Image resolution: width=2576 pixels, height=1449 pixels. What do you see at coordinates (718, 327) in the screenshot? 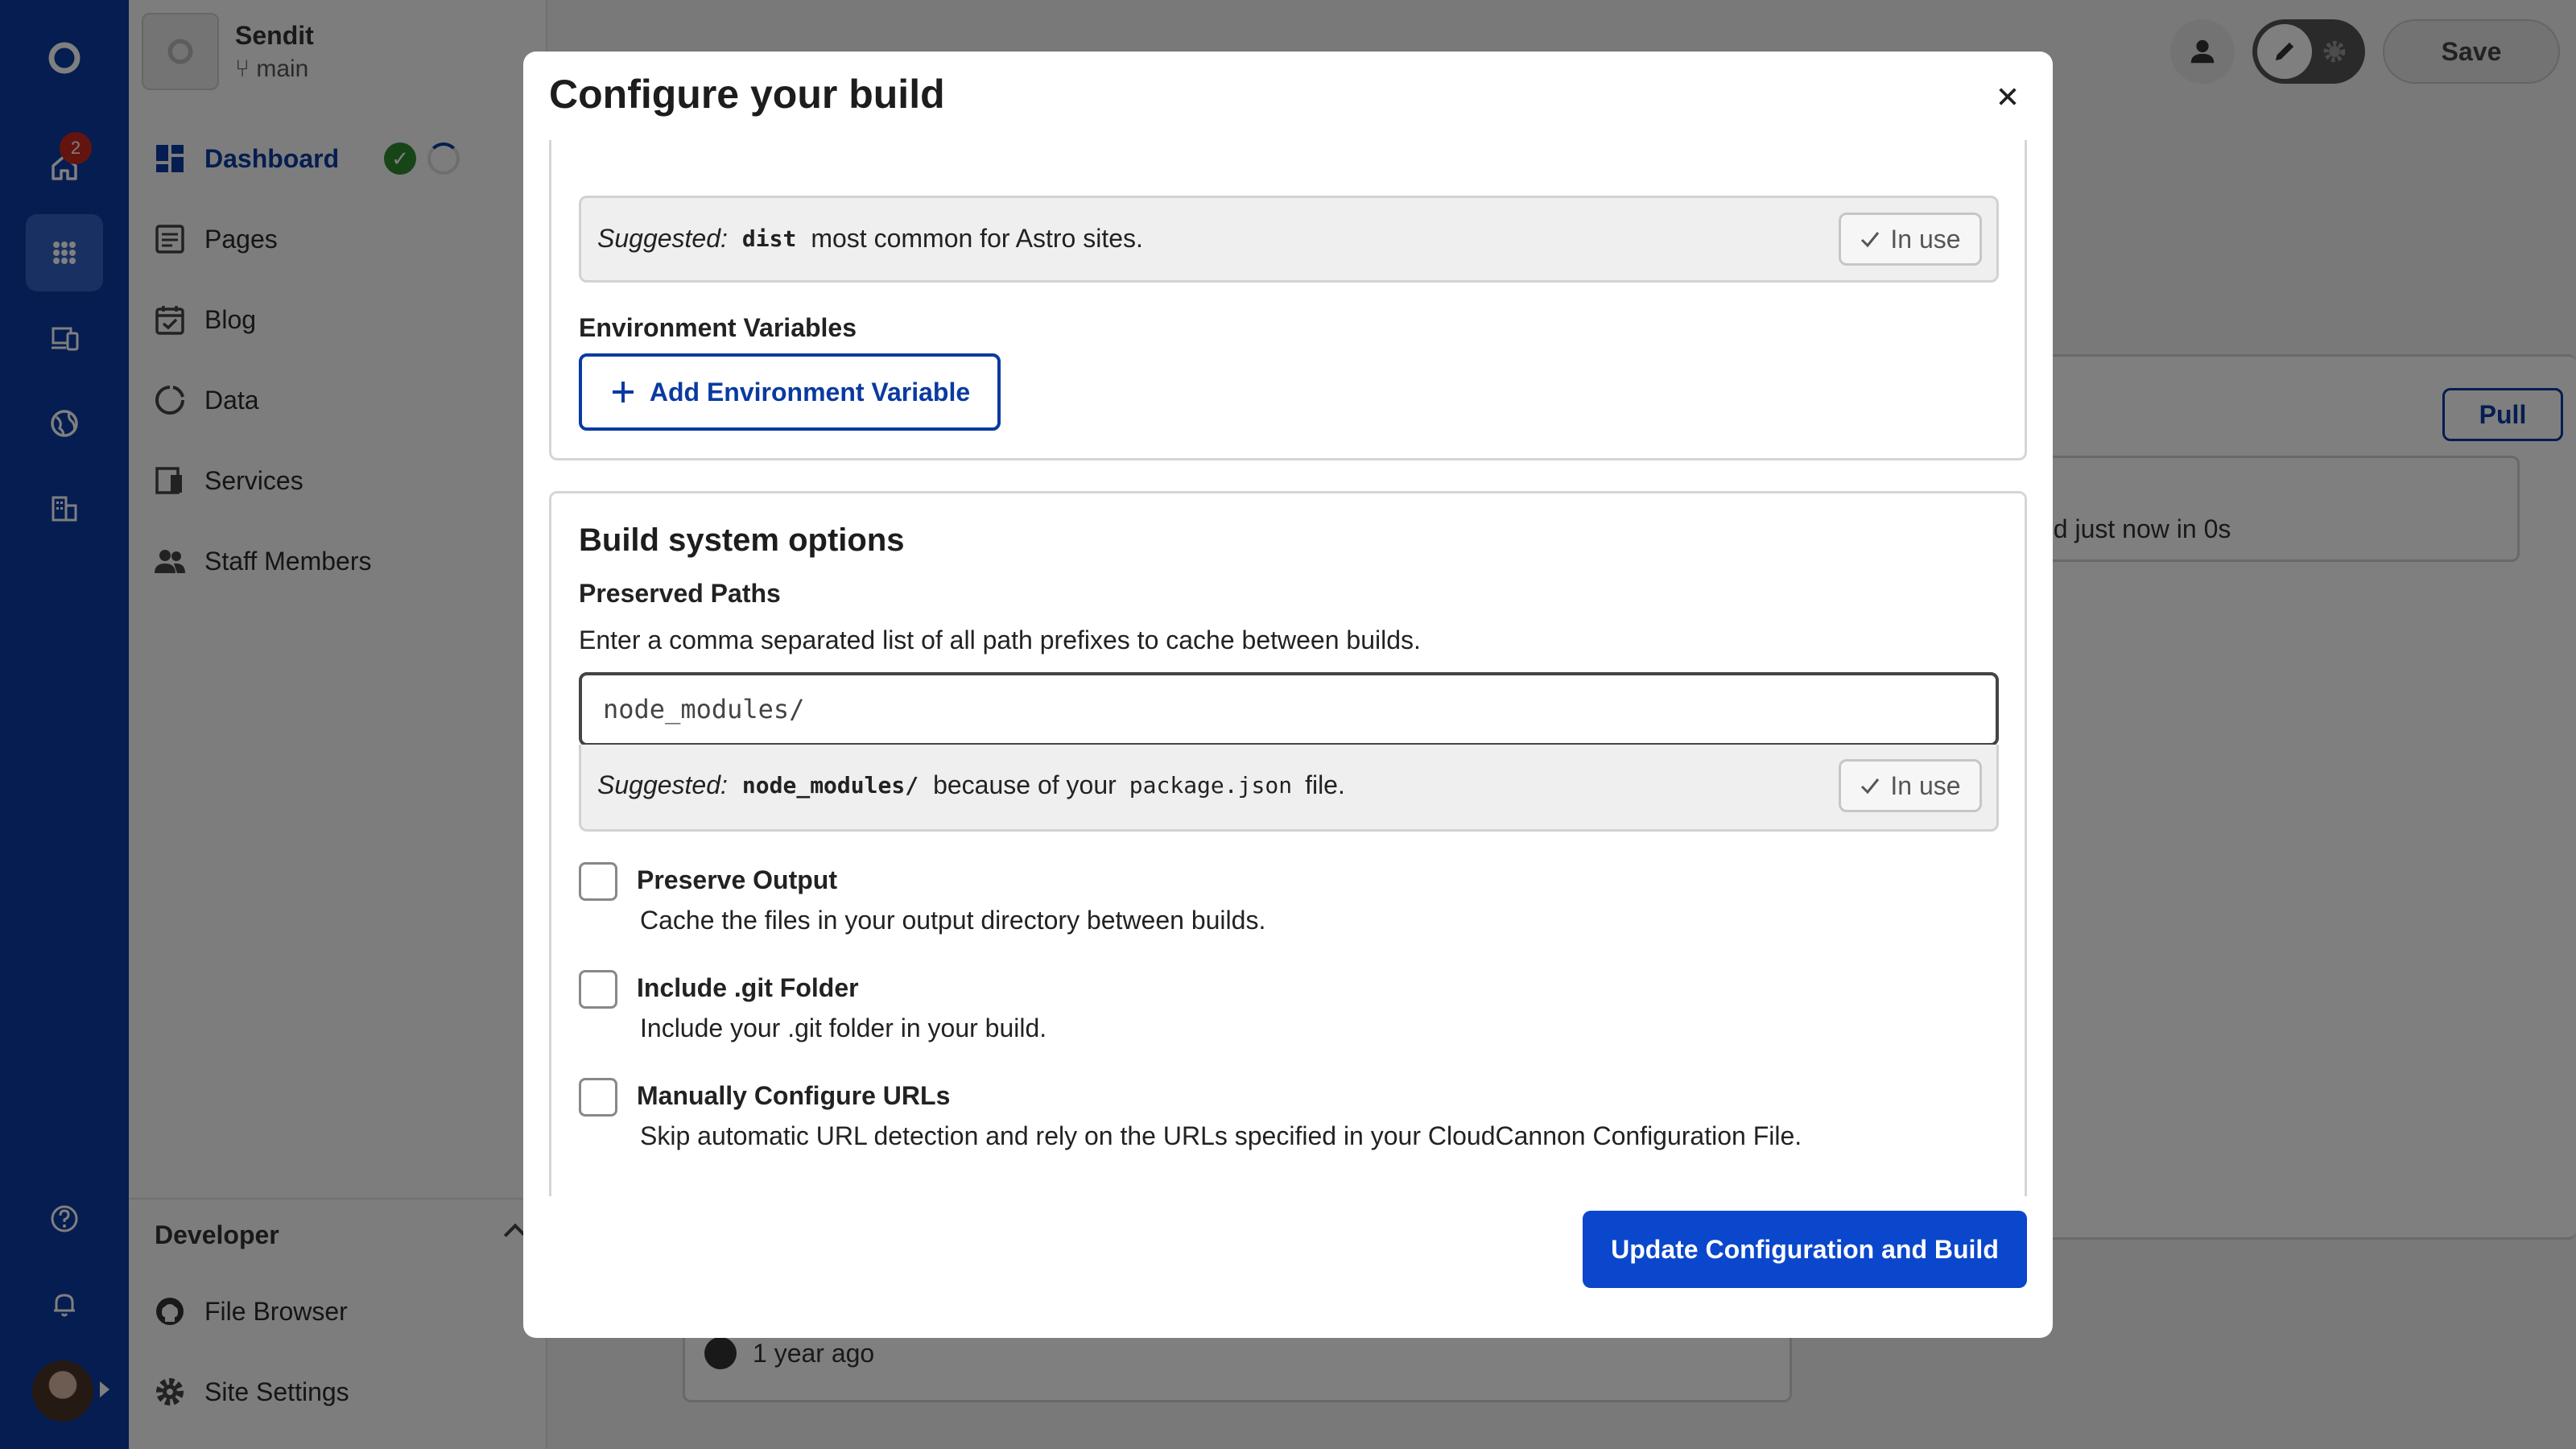
I see `env-vars-label: Environment Variables` at bounding box center [718, 327].